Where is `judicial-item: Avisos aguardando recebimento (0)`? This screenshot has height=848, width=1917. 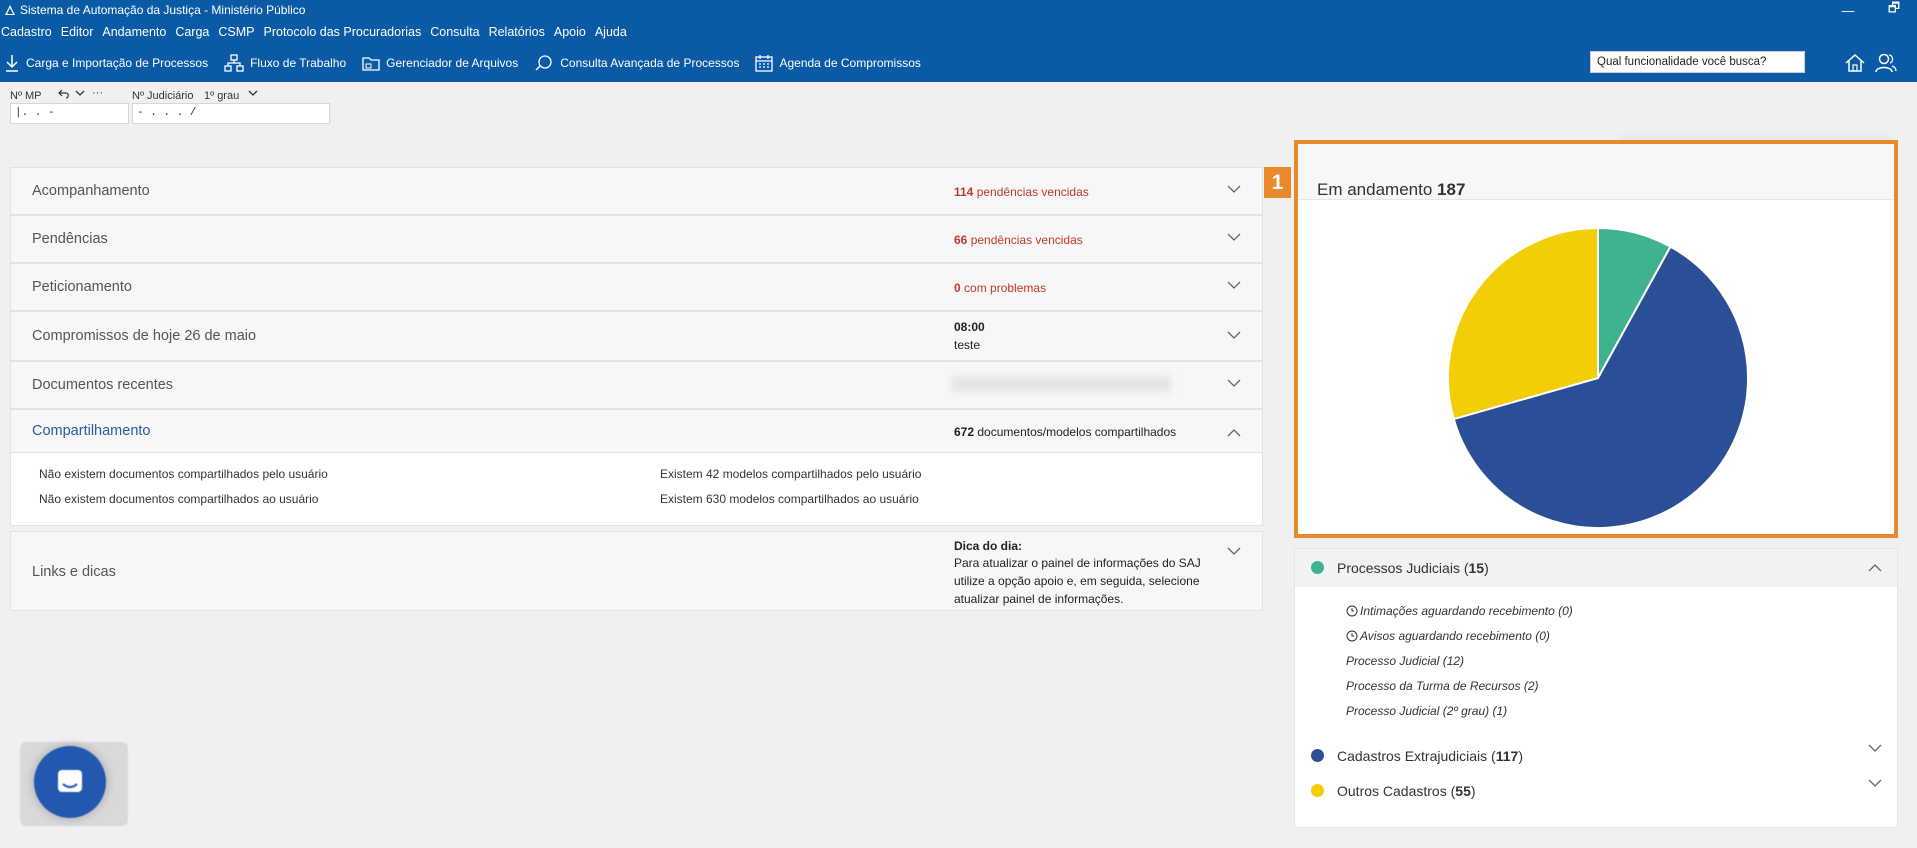 judicial-item: Avisos aguardando recebimento (0) is located at coordinates (1448, 636).